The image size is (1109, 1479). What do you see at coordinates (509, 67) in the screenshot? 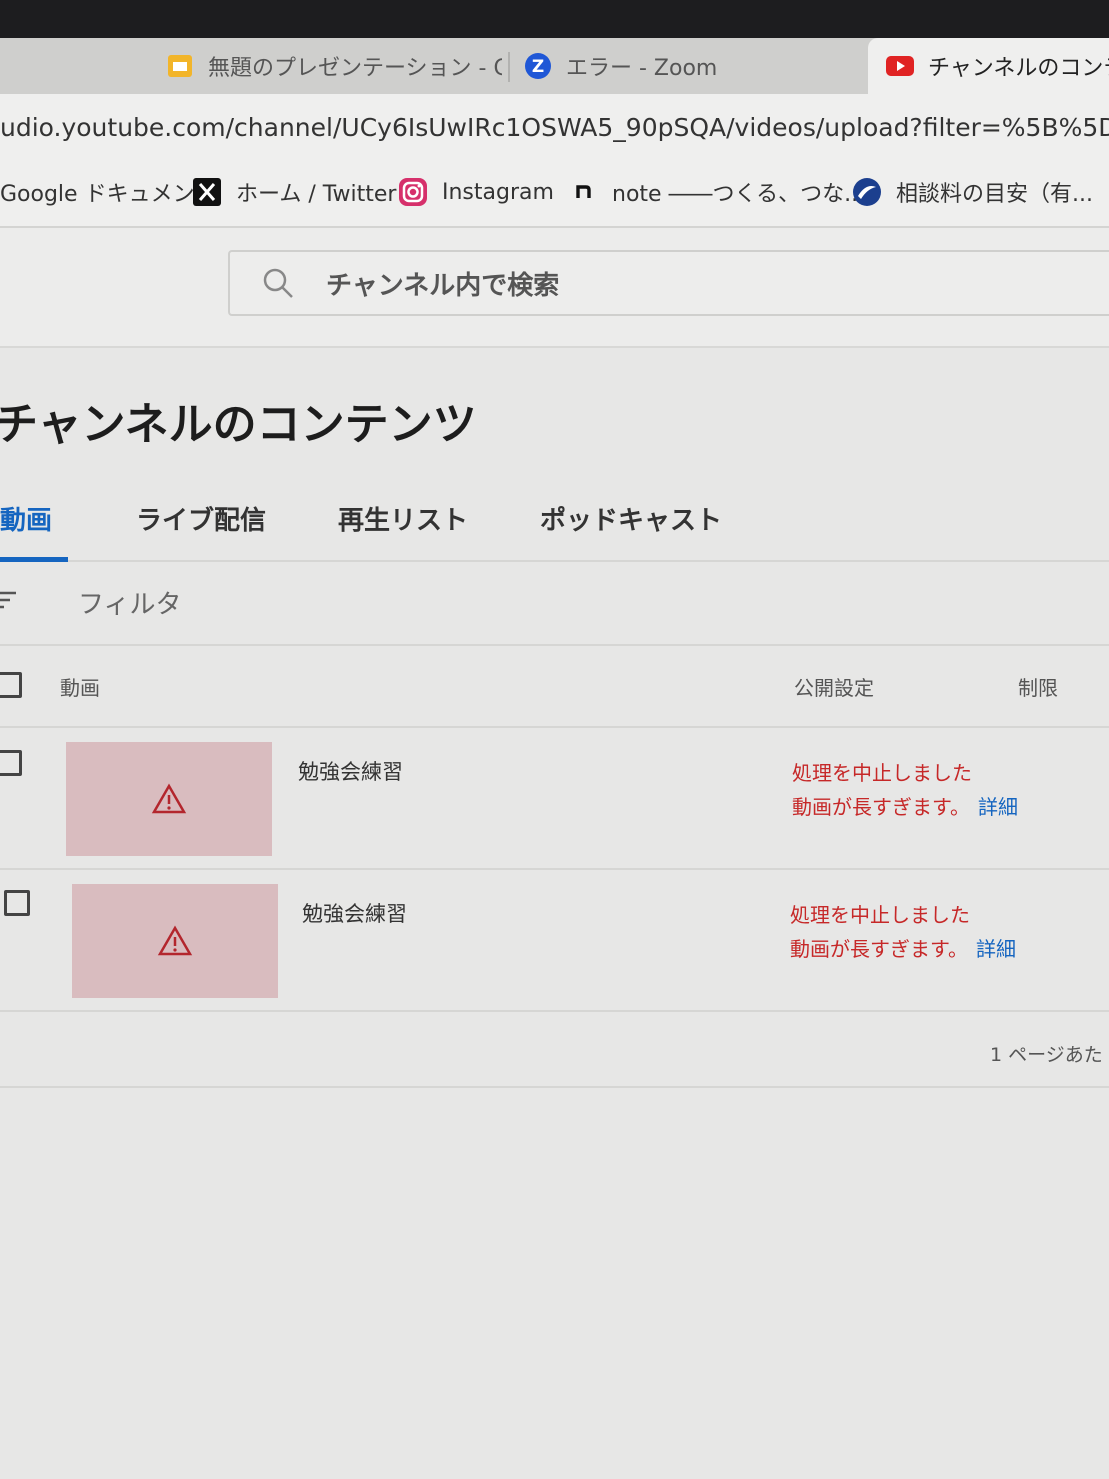
I see `tab-separator` at bounding box center [509, 67].